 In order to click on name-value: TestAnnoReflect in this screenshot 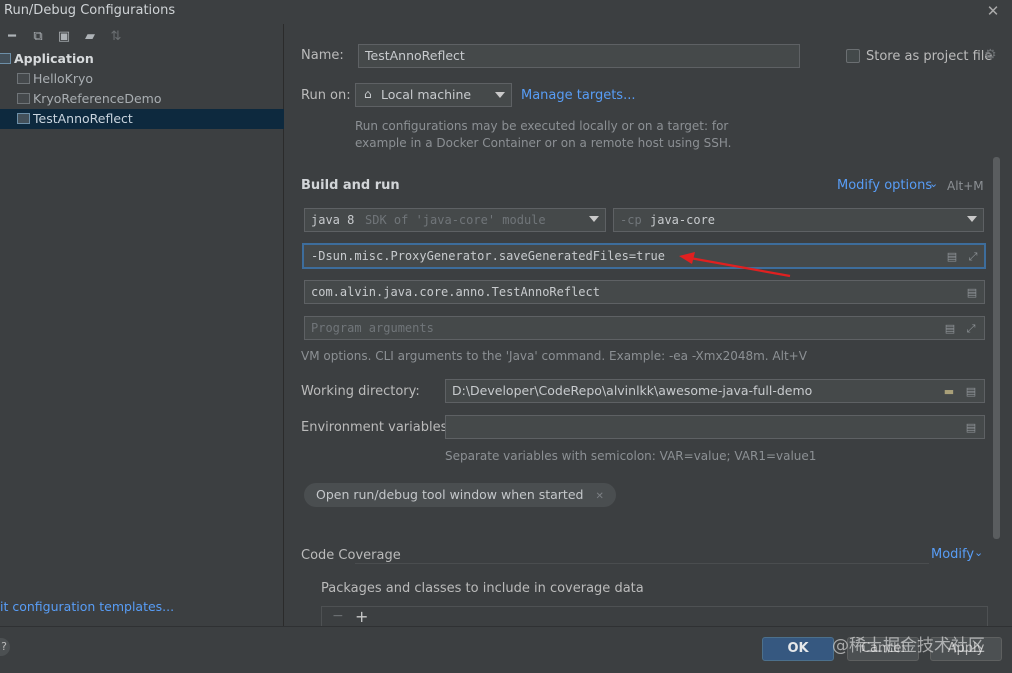, I will do `click(415, 55)`.